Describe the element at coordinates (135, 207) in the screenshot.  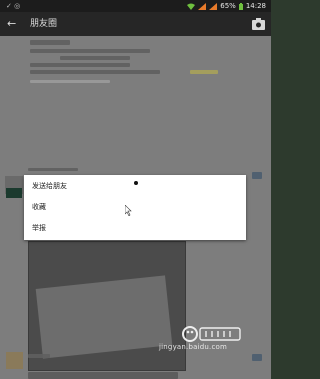
I see `menu-item-favorite: 收藏` at that location.